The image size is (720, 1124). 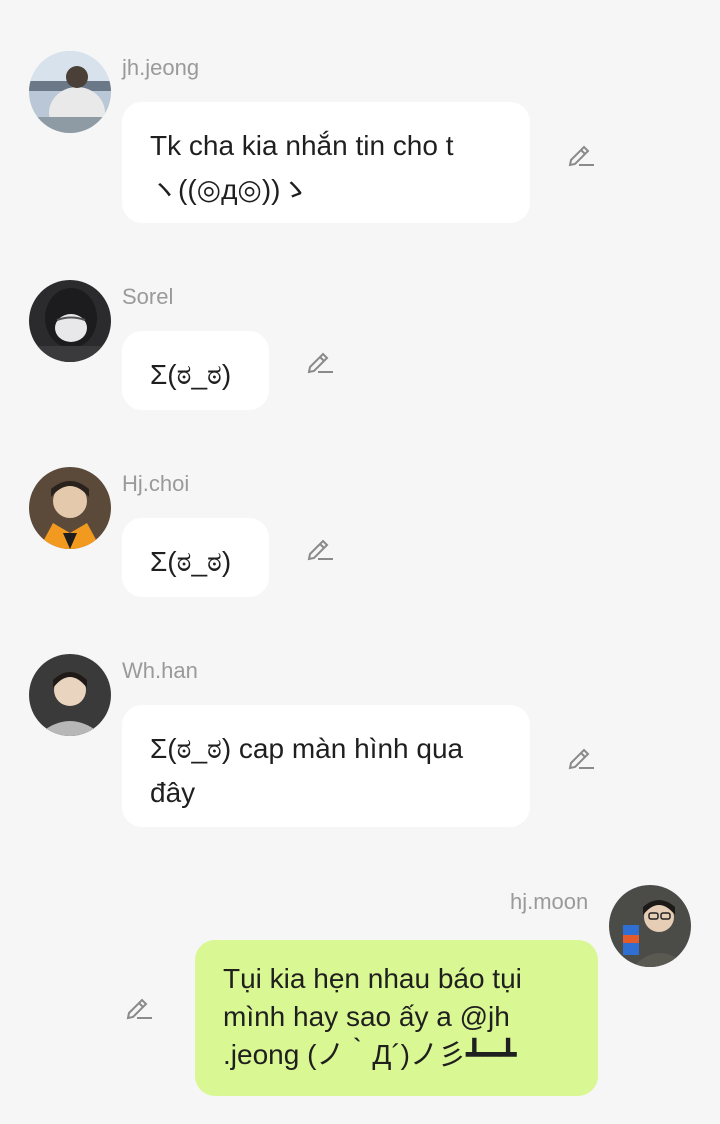 What do you see at coordinates (302, 145) in the screenshot?
I see `message-text-line: Tk cha kia nhắn tin cho t` at bounding box center [302, 145].